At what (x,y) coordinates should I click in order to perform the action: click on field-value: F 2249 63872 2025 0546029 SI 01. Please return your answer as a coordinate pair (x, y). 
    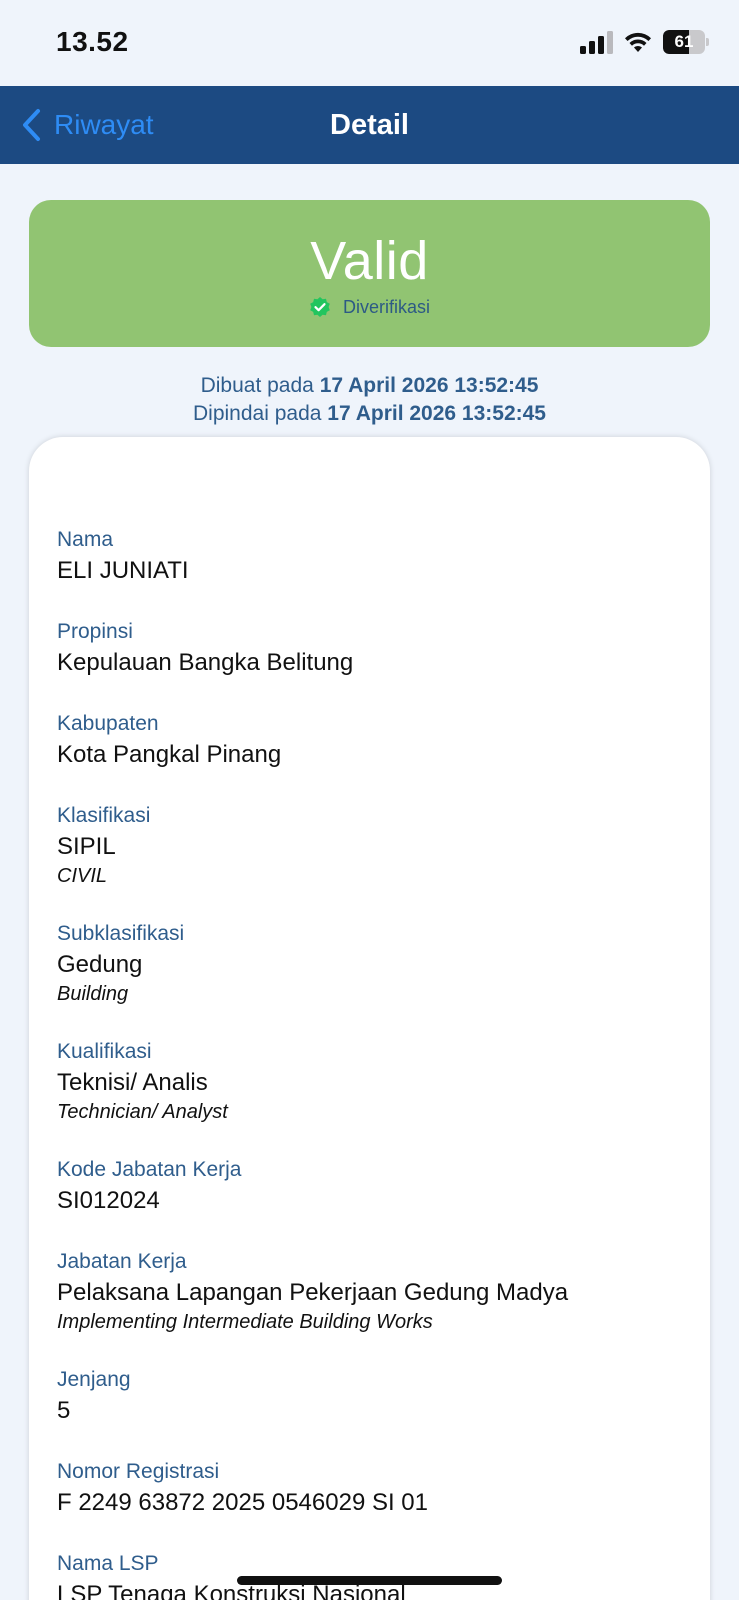
    Looking at the image, I should click on (242, 1502).